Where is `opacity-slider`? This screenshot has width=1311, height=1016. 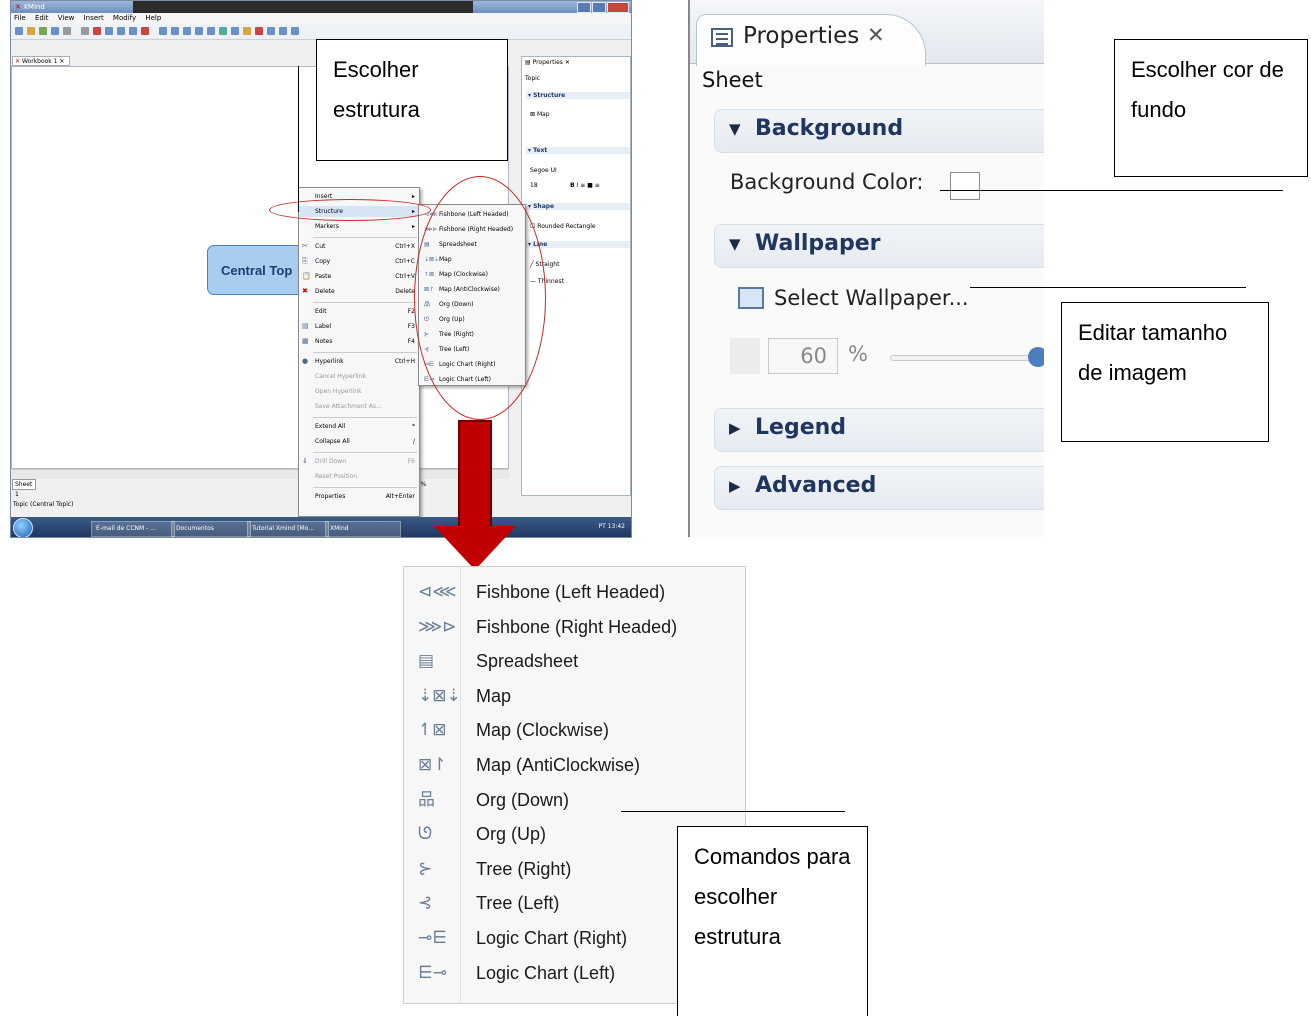 opacity-slider is located at coordinates (965, 358).